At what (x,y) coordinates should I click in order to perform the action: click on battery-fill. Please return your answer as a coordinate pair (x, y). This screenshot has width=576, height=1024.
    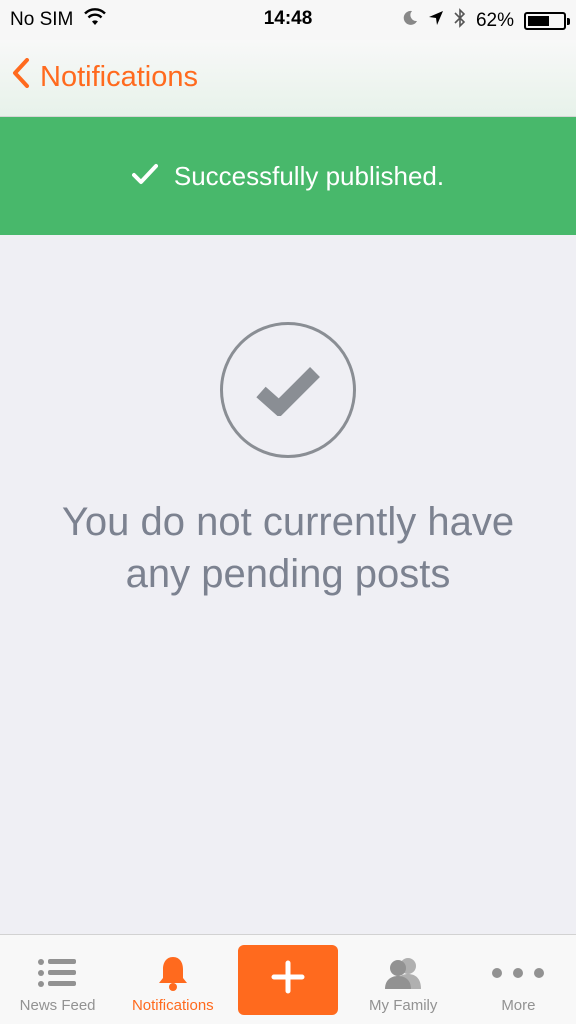
    Looking at the image, I should click on (538, 21).